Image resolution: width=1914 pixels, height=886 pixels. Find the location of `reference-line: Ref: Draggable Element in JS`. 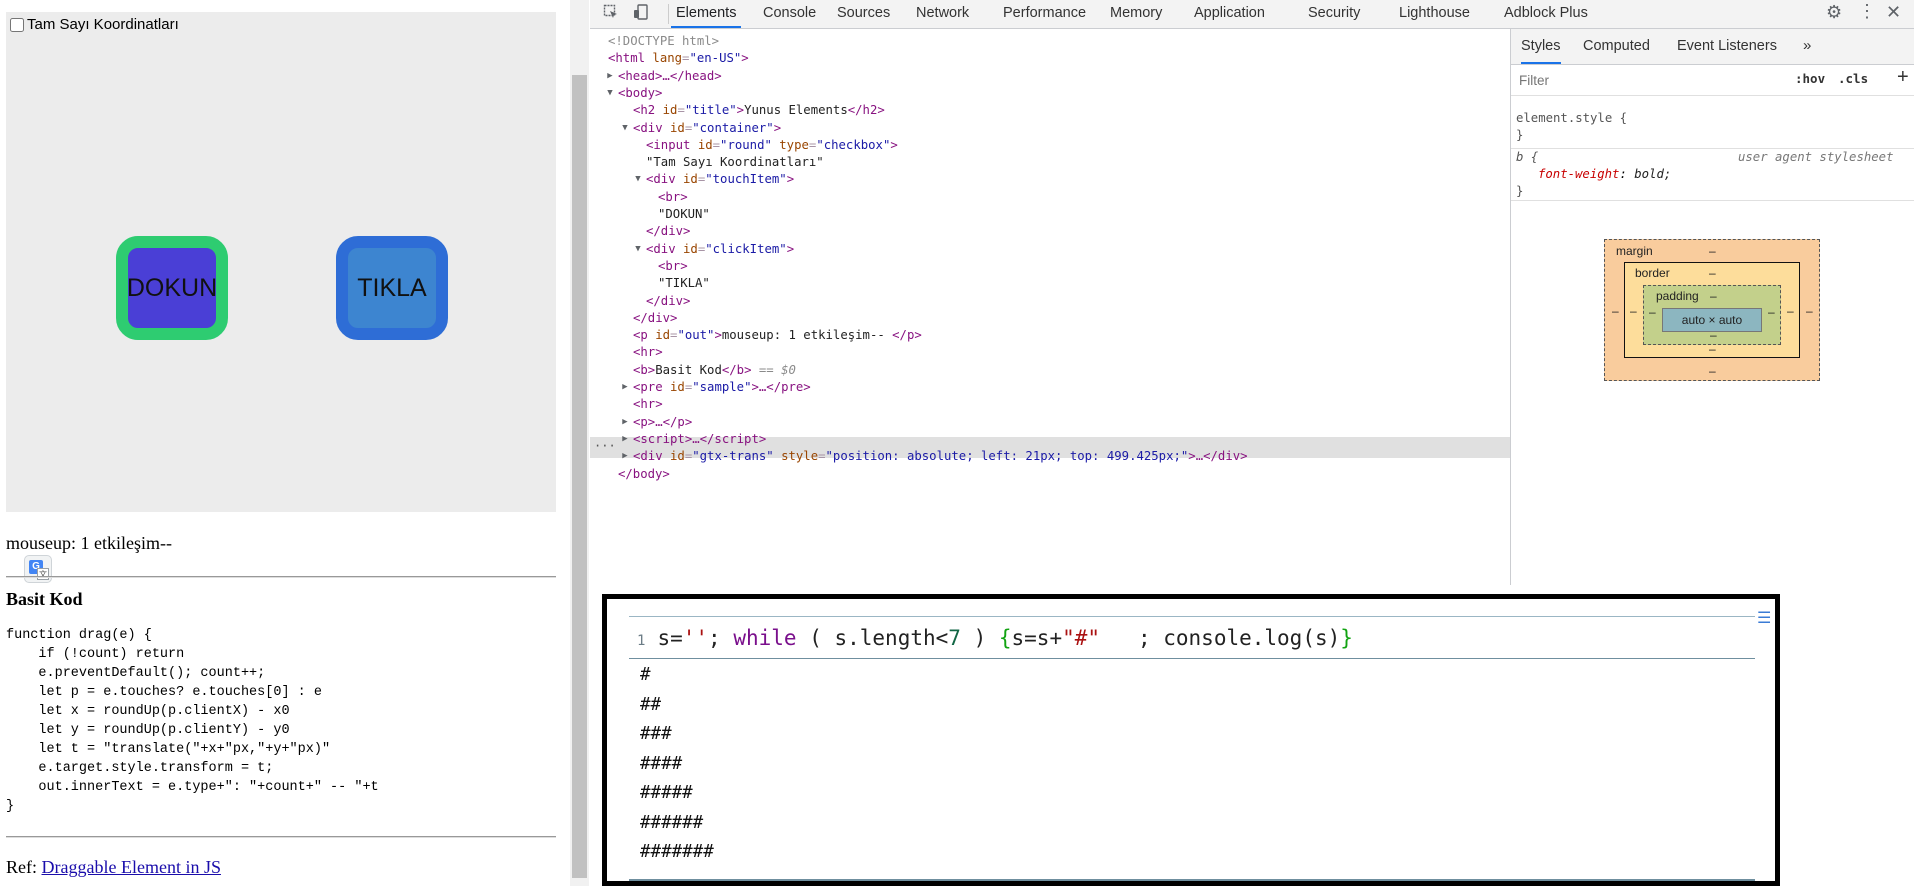

reference-line: Ref: Draggable Element in JS is located at coordinates (113, 867).